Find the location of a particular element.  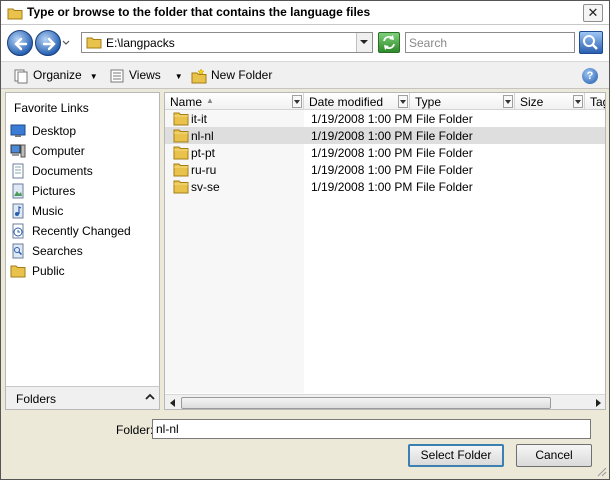

sidebar-item-computer: Computer is located at coordinates (83, 151).